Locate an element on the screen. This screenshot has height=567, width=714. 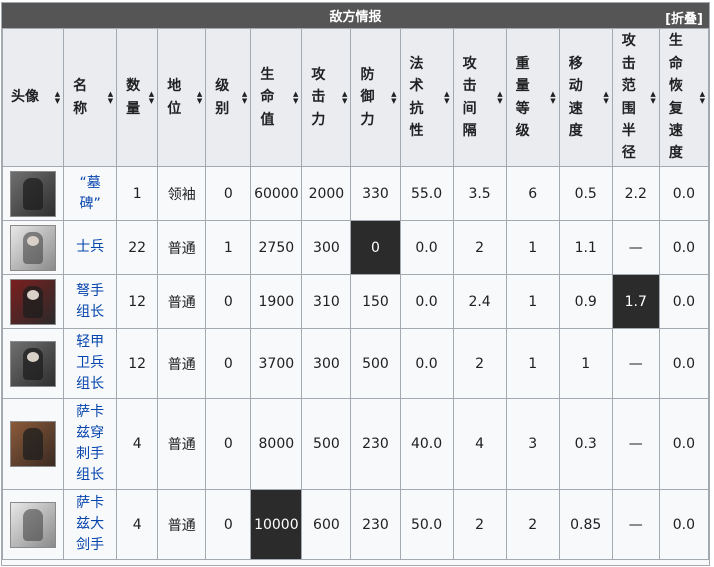
hp-cell: 1900 is located at coordinates (276, 301).